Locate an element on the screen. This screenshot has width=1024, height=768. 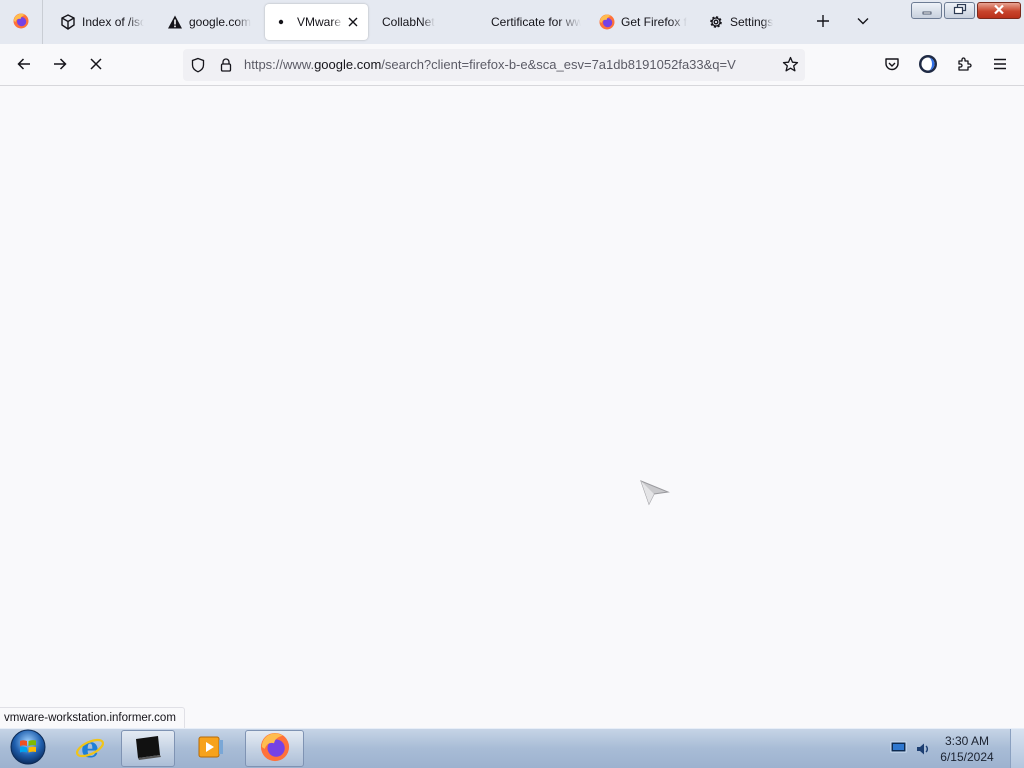
window-controls is located at coordinates (966, 10).